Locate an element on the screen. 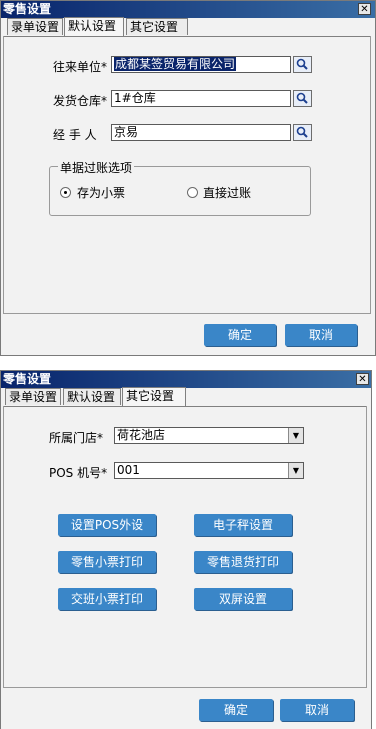  handler-label: 经 手 人 is located at coordinates (75, 135).